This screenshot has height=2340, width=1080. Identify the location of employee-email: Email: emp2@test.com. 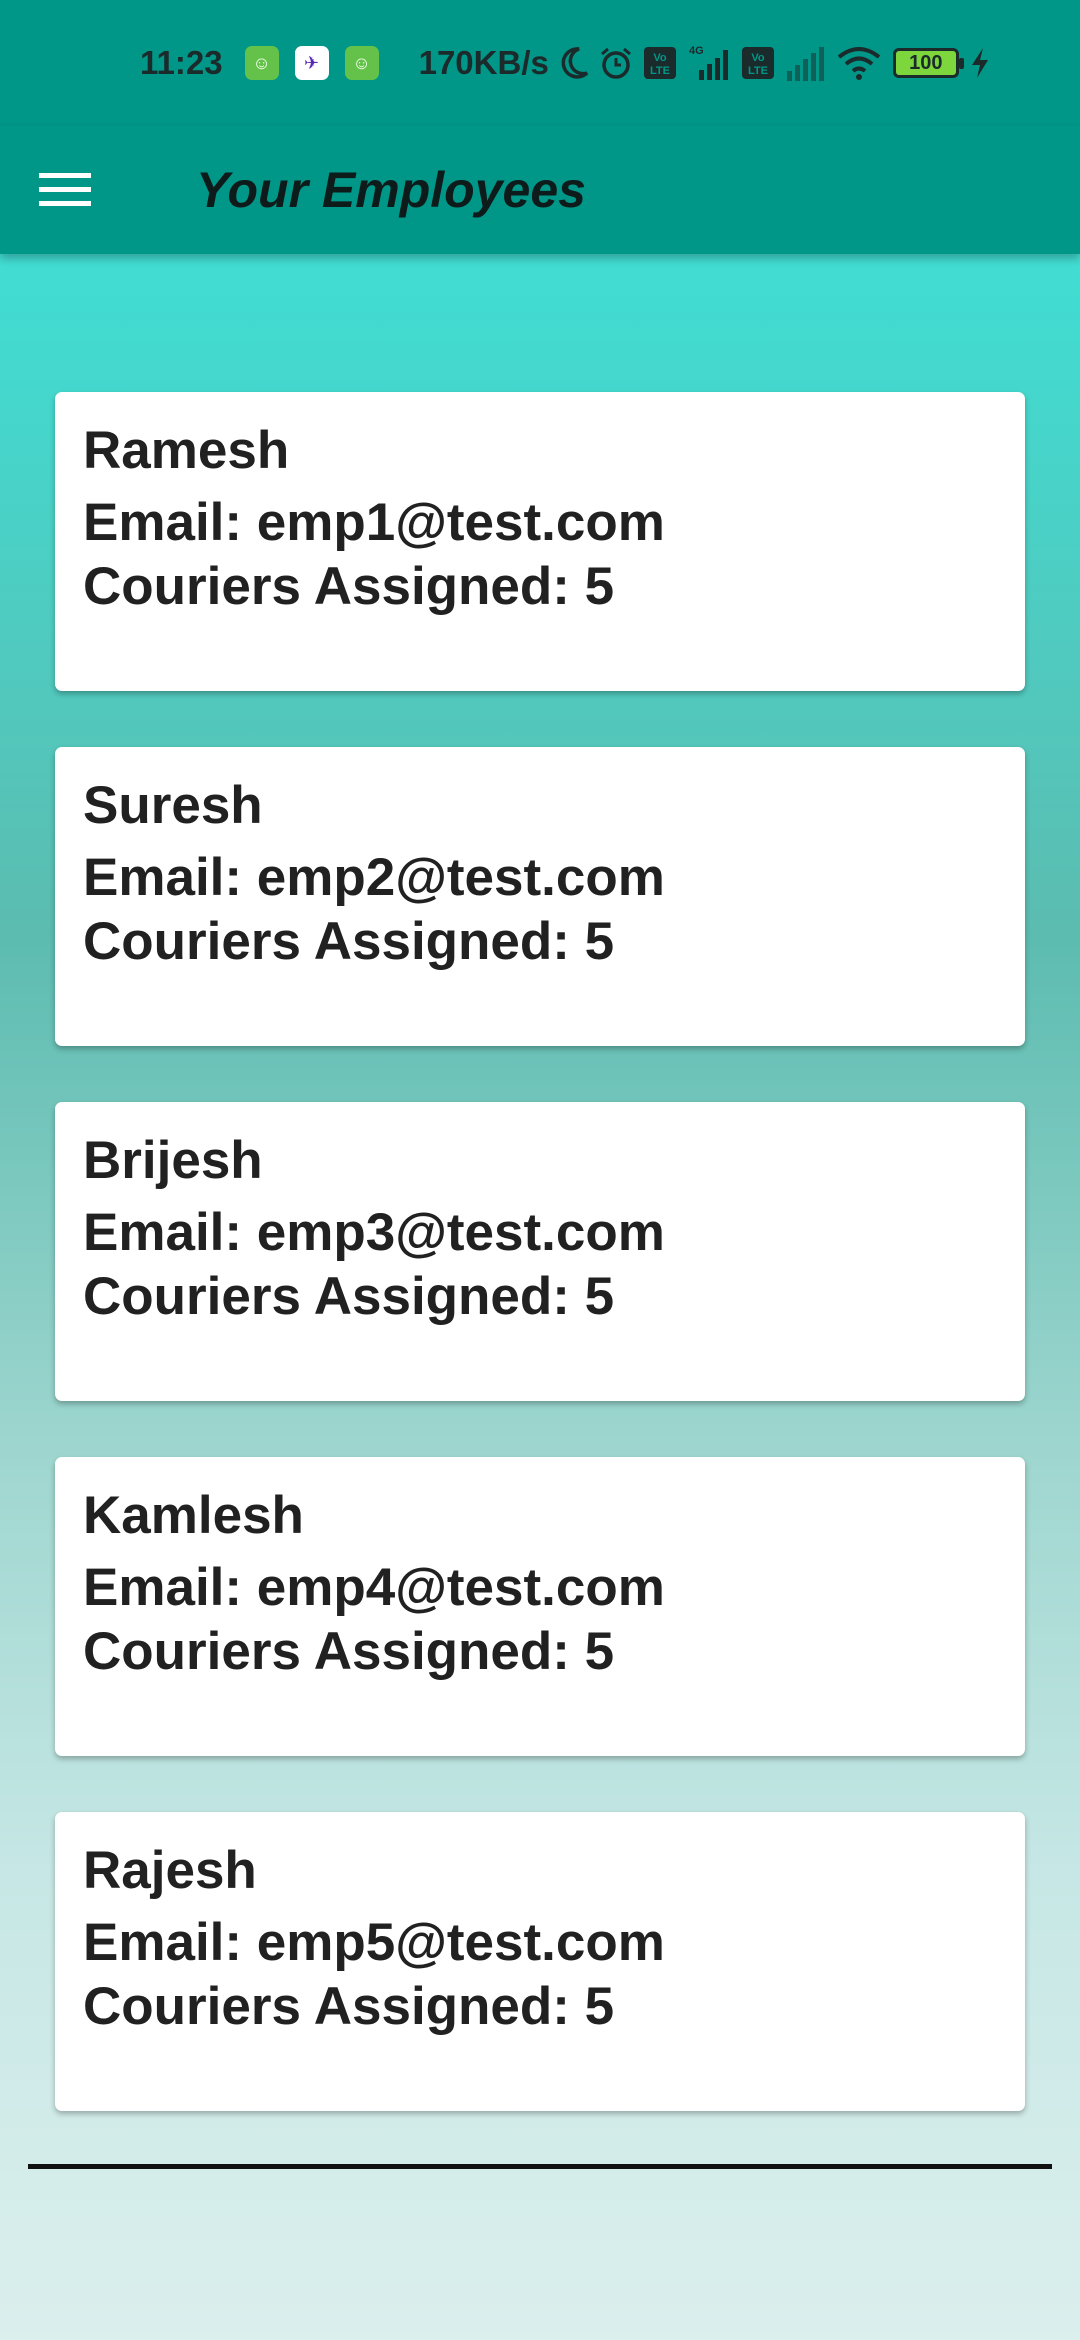
(374, 877).